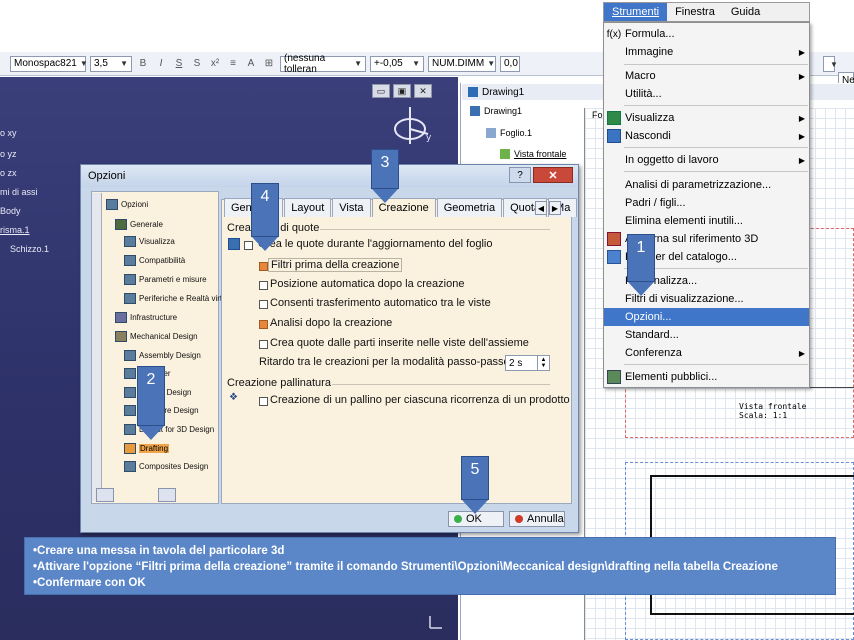 The width and height of the screenshot is (854, 640). What do you see at coordinates (146, 317) in the screenshot?
I see `tree-node-infrastructure: Infrastructure` at bounding box center [146, 317].